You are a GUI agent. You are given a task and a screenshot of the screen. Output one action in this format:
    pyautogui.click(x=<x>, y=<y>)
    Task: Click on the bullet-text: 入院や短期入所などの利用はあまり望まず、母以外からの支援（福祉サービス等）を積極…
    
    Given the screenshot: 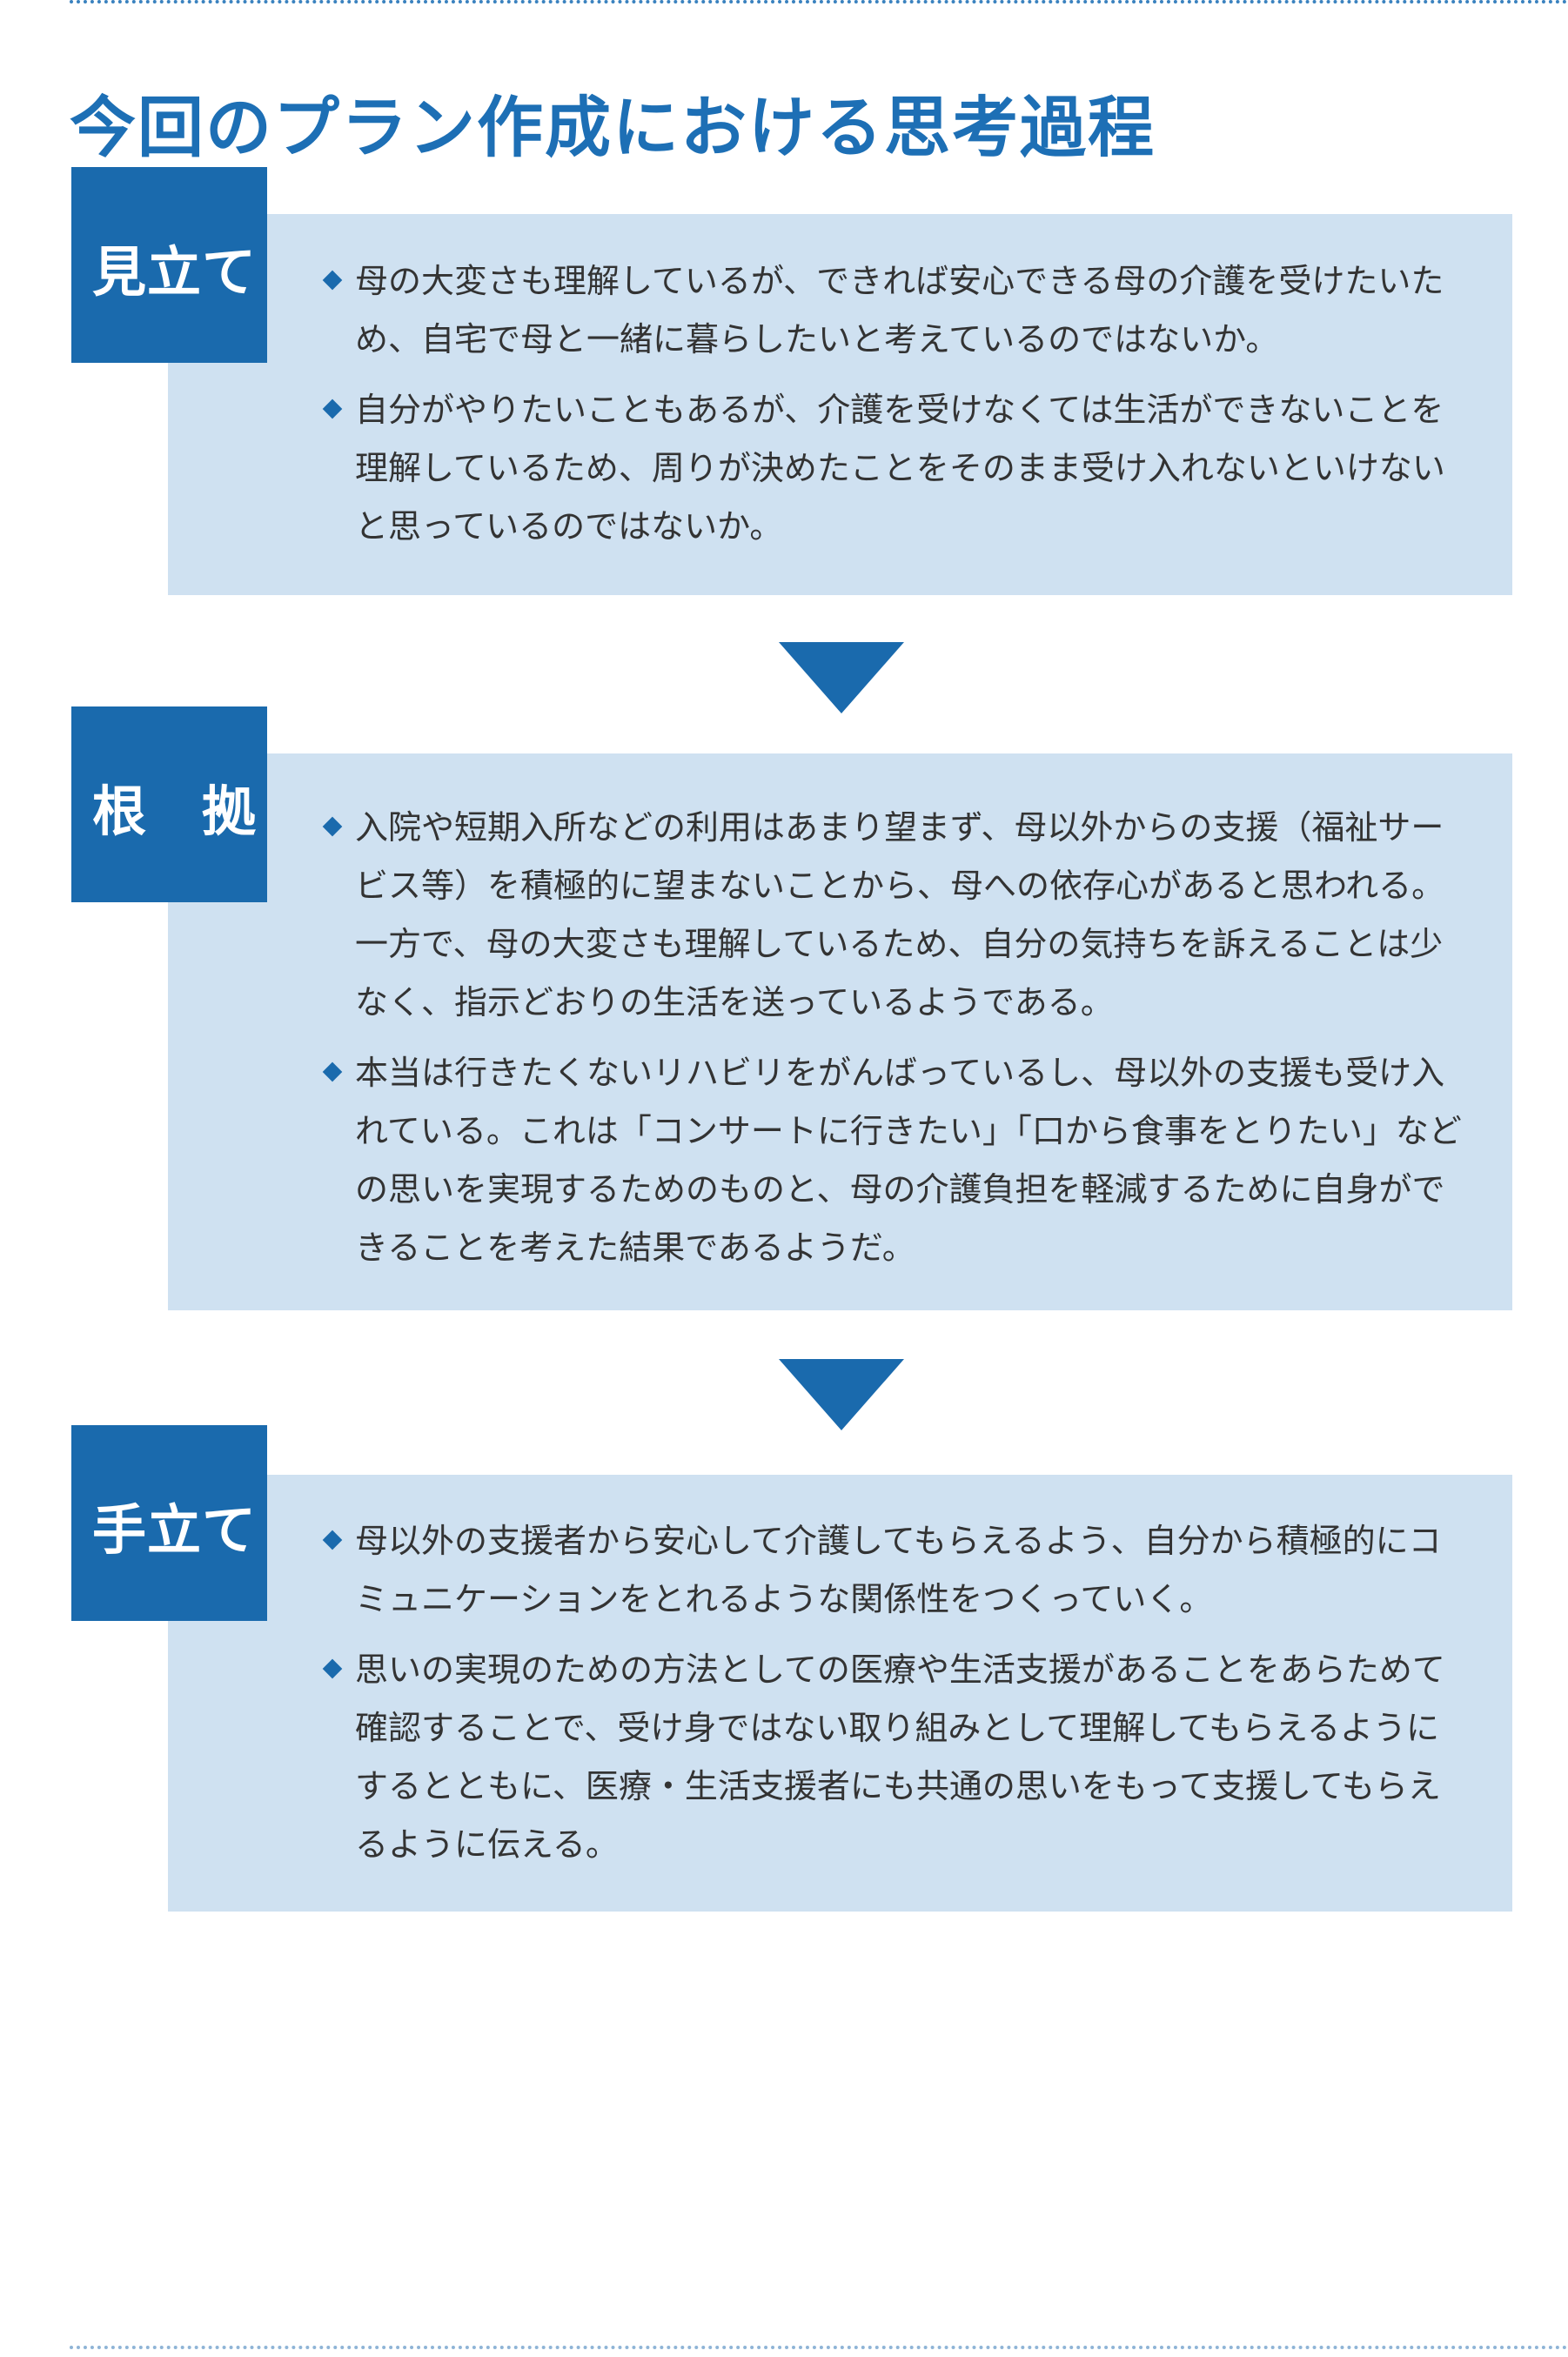 What is the action you would take?
    pyautogui.click(x=900, y=914)
    